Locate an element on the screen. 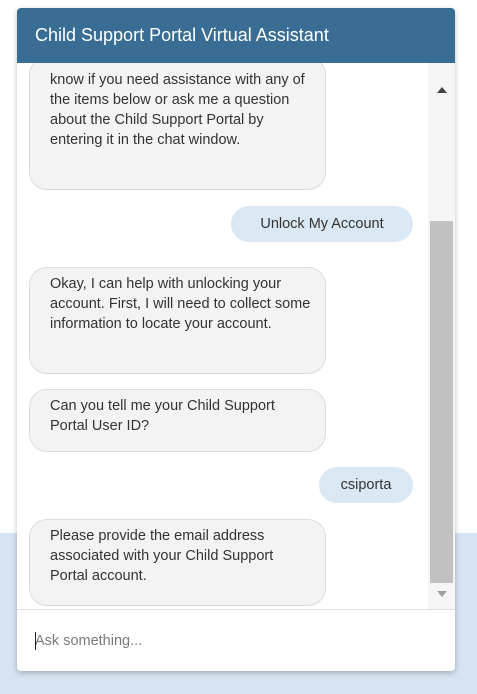  chat-input is located at coordinates (236, 640).